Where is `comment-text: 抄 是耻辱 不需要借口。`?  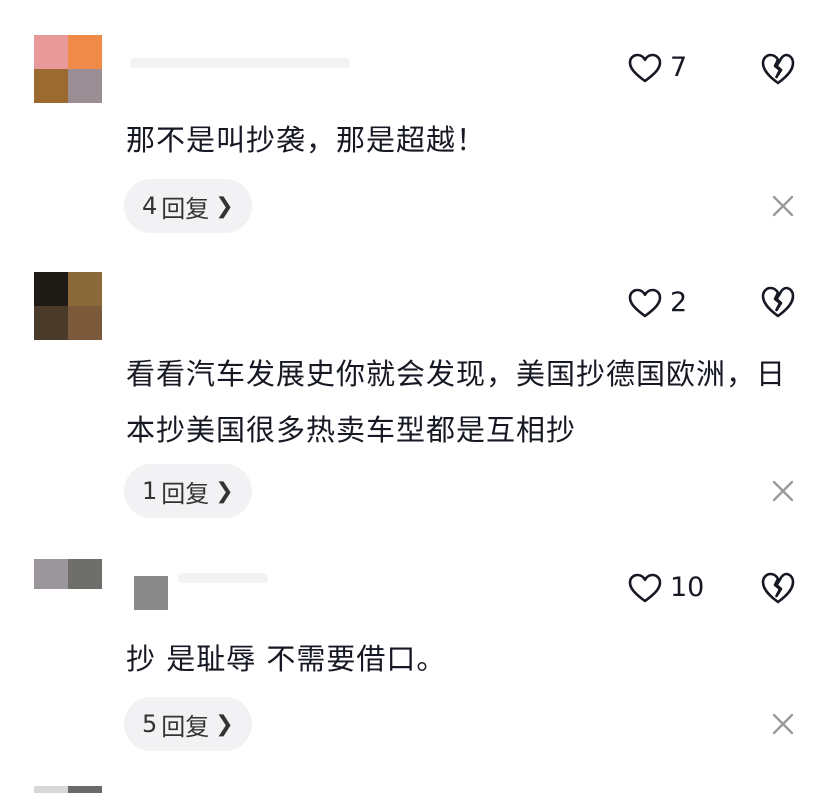 comment-text: 抄 是耻辱 不需要借口。 is located at coordinates (286, 659).